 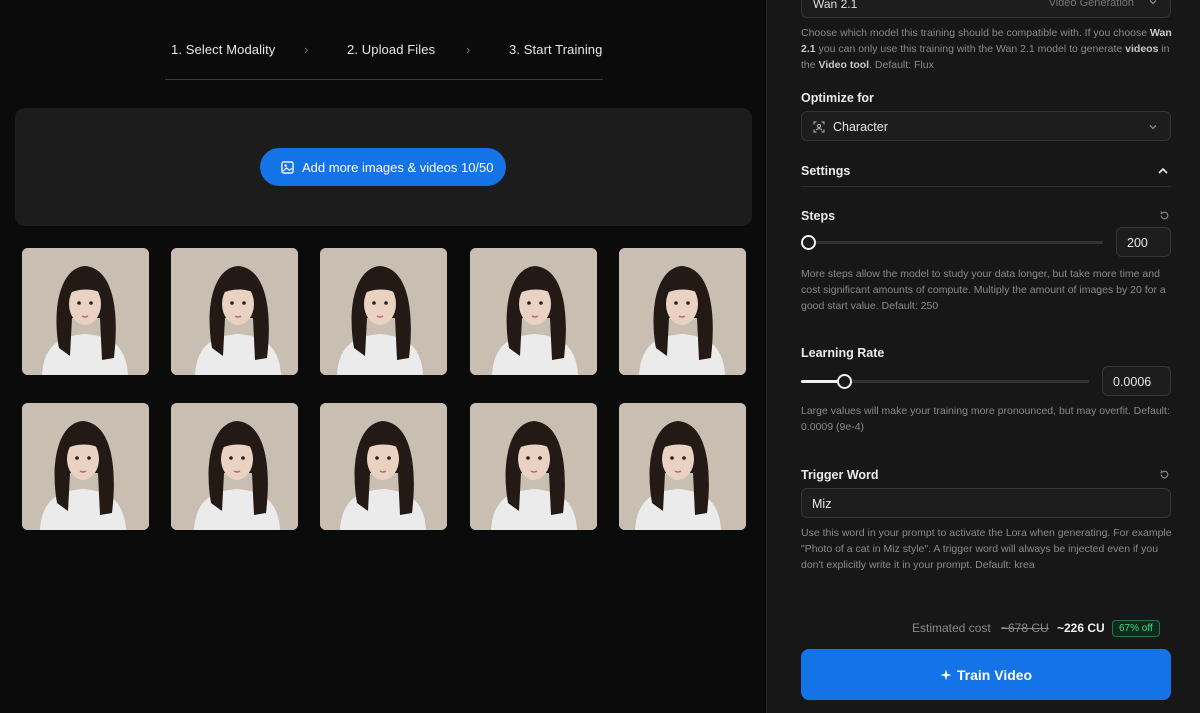 I want to click on original-cost: ~678 CU, so click(x=1025, y=628).